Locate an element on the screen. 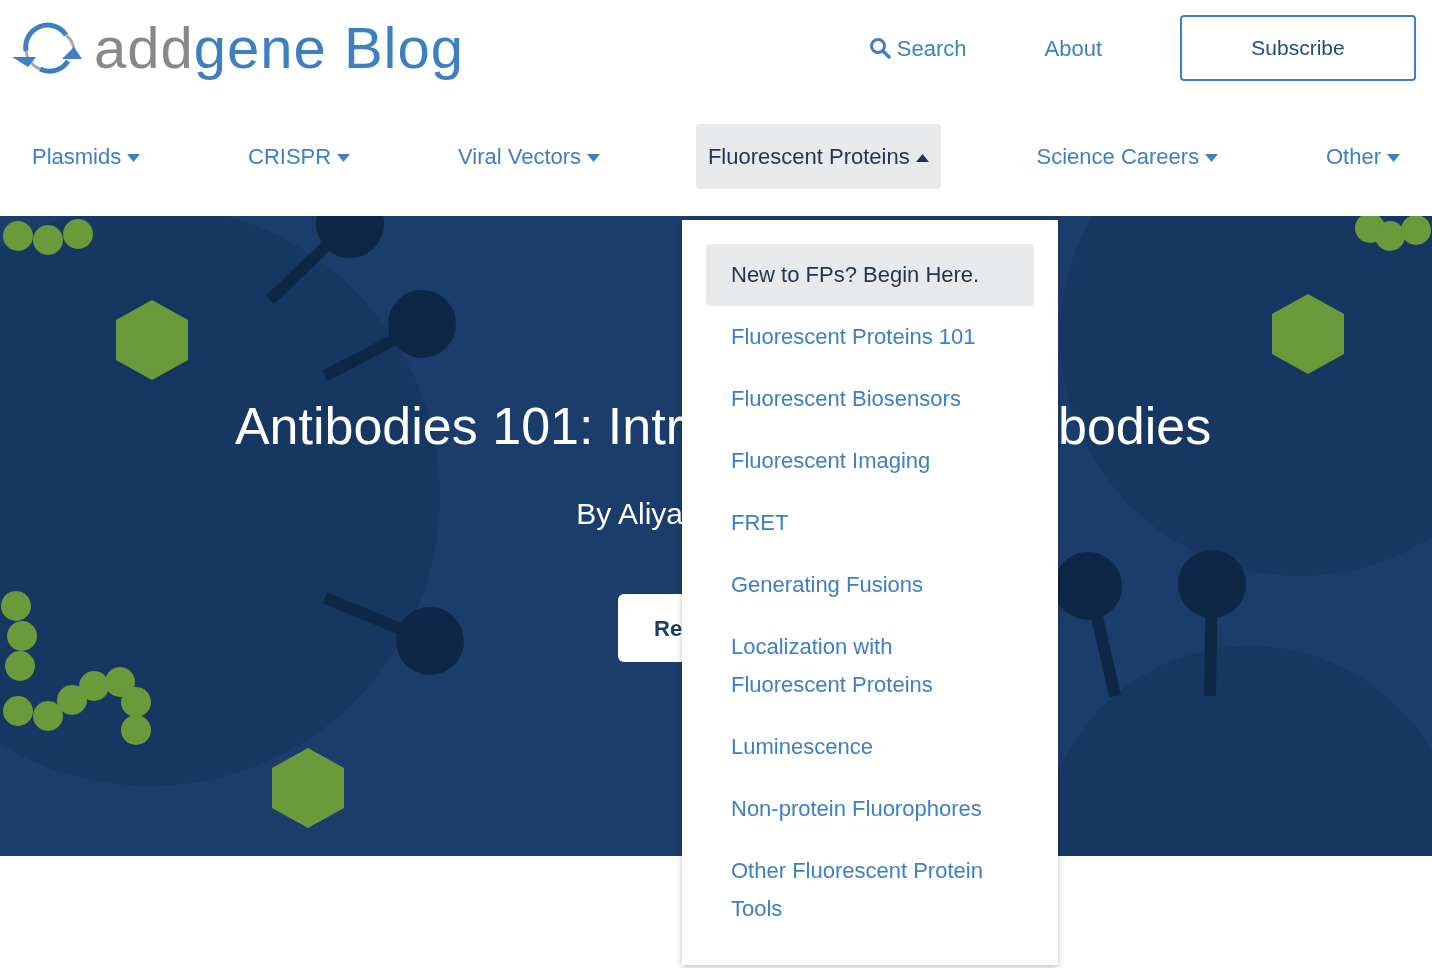 Image resolution: width=1432 pixels, height=968 pixels. dropdown-item: Generating Fusions is located at coordinates (870, 585).